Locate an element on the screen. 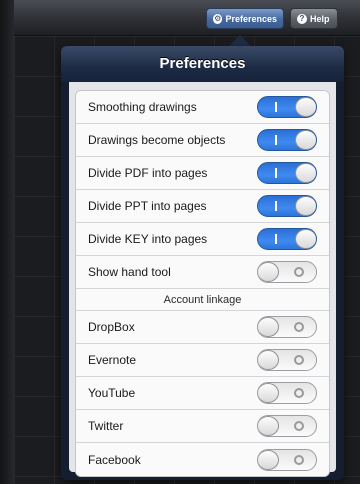 The width and height of the screenshot is (360, 484). account-row: Twitter is located at coordinates (202, 426).